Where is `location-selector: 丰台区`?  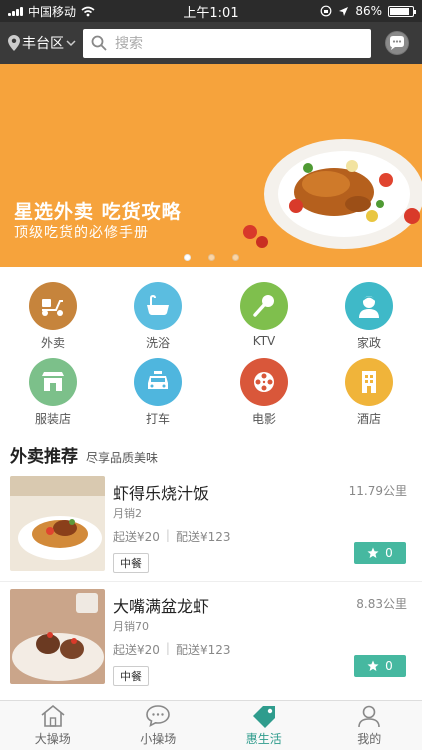
location-selector: 丰台区 is located at coordinates (45, 43).